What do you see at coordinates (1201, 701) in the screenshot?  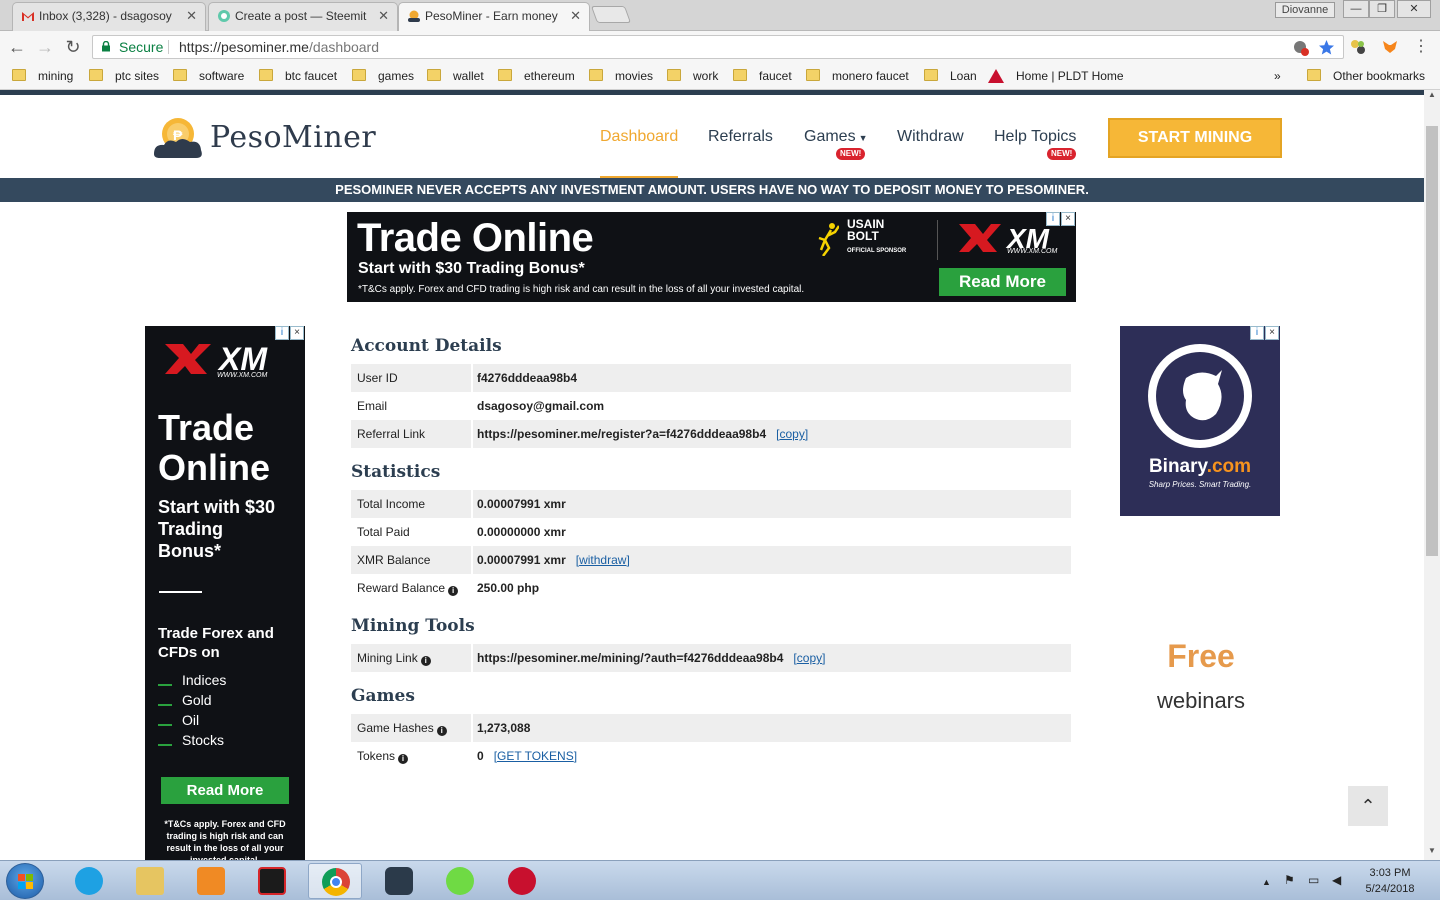 I see `webinars-text: webinars` at bounding box center [1201, 701].